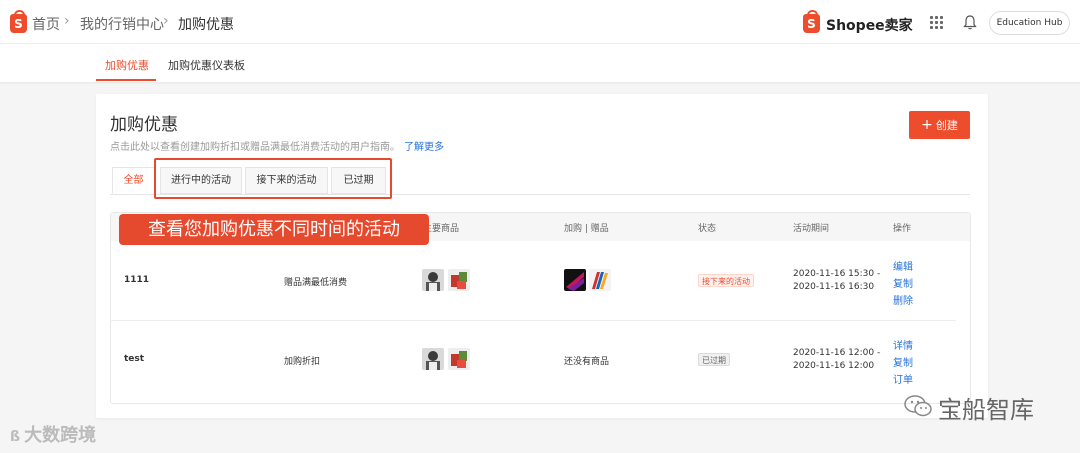 The width and height of the screenshot is (1080, 453). What do you see at coordinates (316, 283) in the screenshot?
I see `row-1-type: 赠品满最低消费` at bounding box center [316, 283].